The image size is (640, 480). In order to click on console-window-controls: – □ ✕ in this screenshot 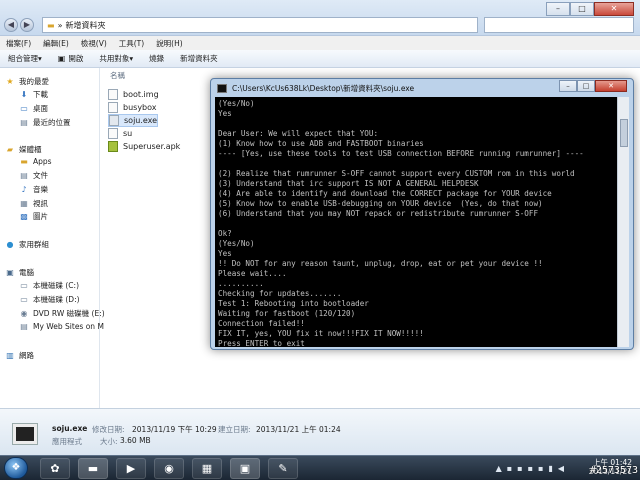, I will do `click(593, 86)`.